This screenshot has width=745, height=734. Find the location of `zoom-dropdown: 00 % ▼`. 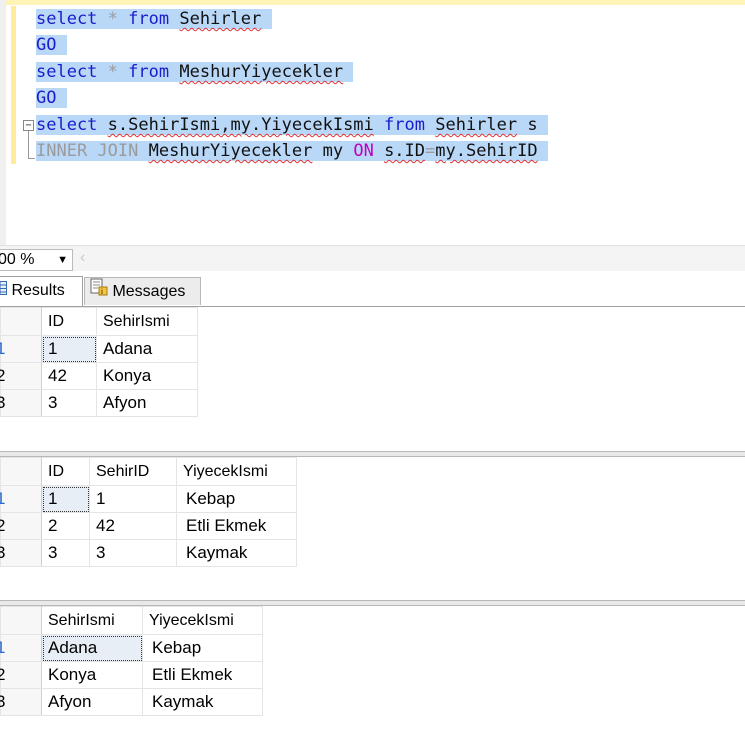

zoom-dropdown: 00 % ▼ is located at coordinates (36, 260).